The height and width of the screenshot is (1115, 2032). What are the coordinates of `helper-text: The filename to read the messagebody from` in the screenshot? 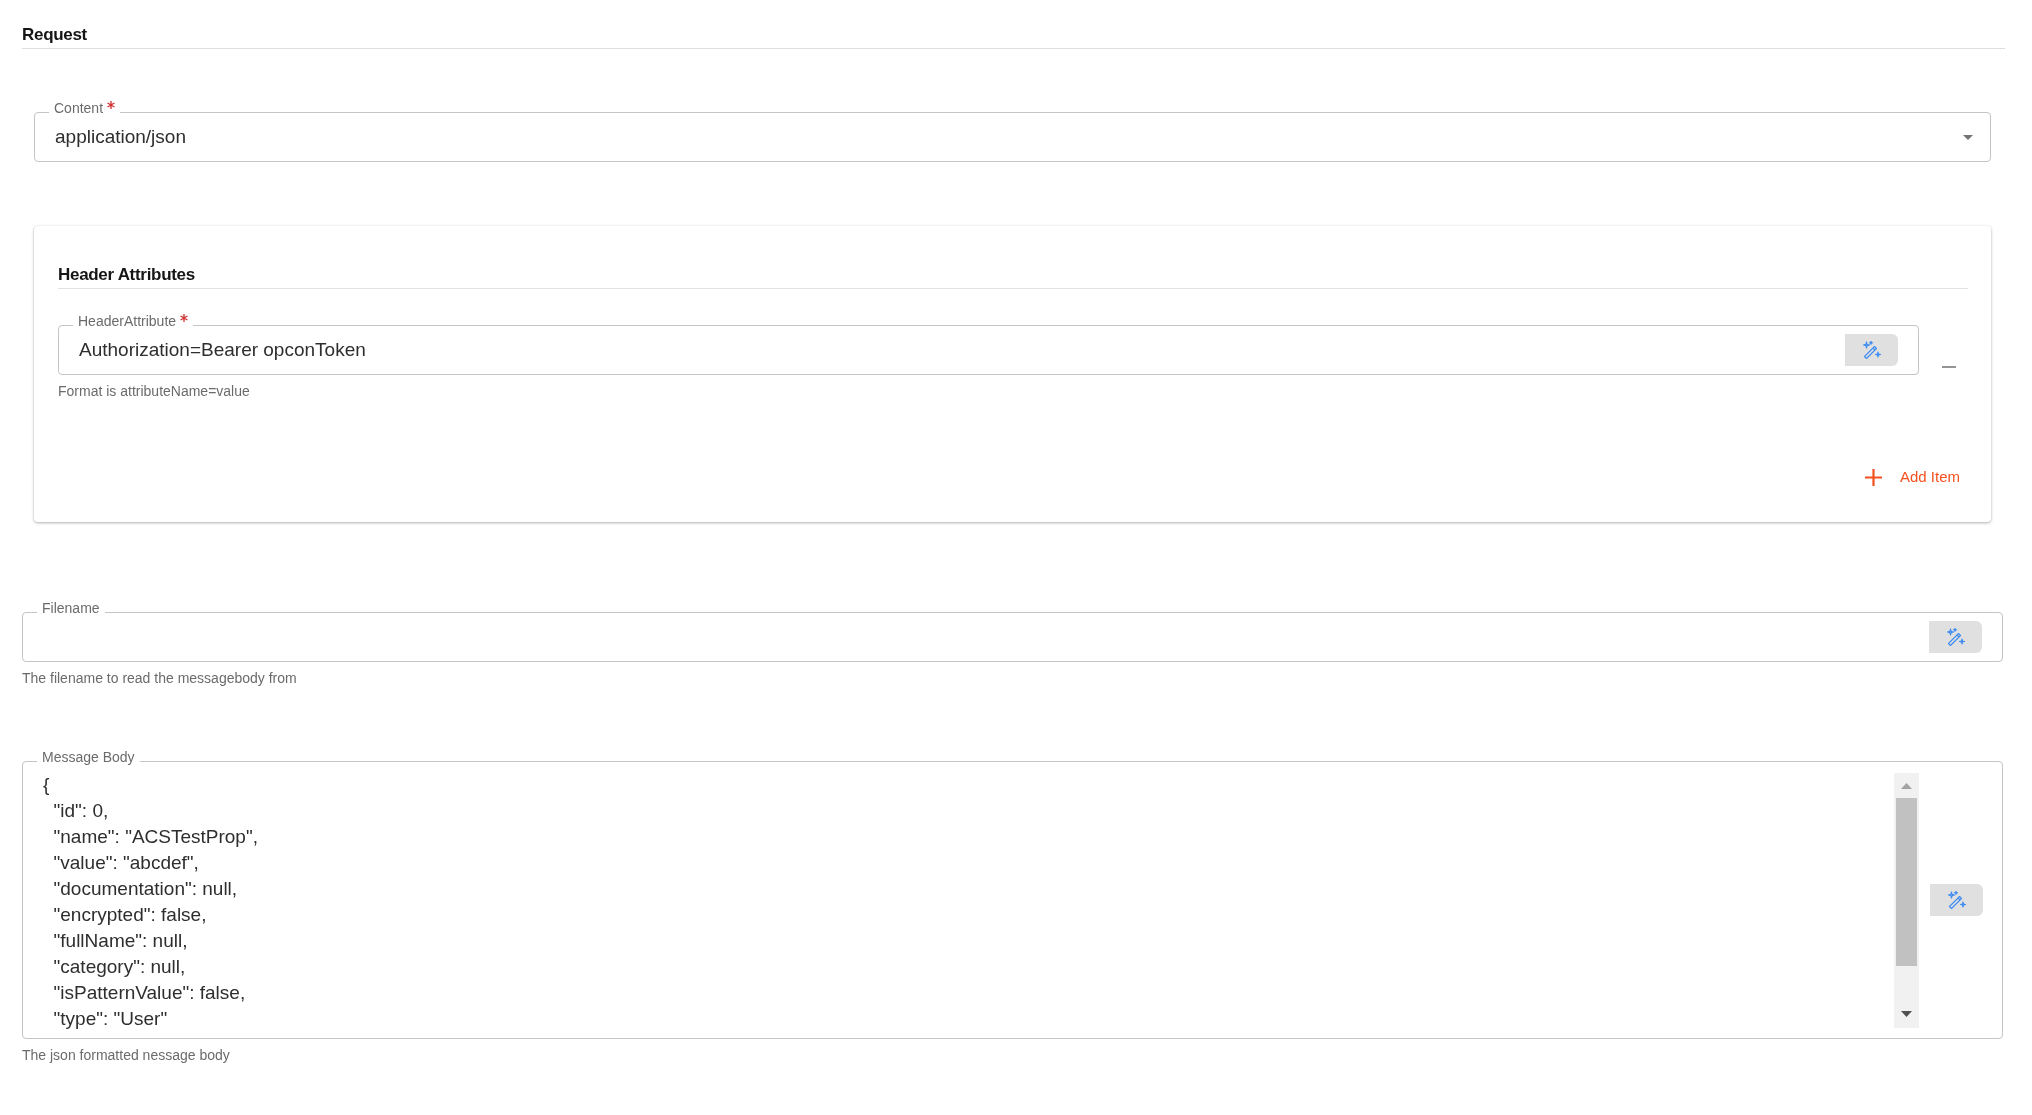 It's located at (159, 678).